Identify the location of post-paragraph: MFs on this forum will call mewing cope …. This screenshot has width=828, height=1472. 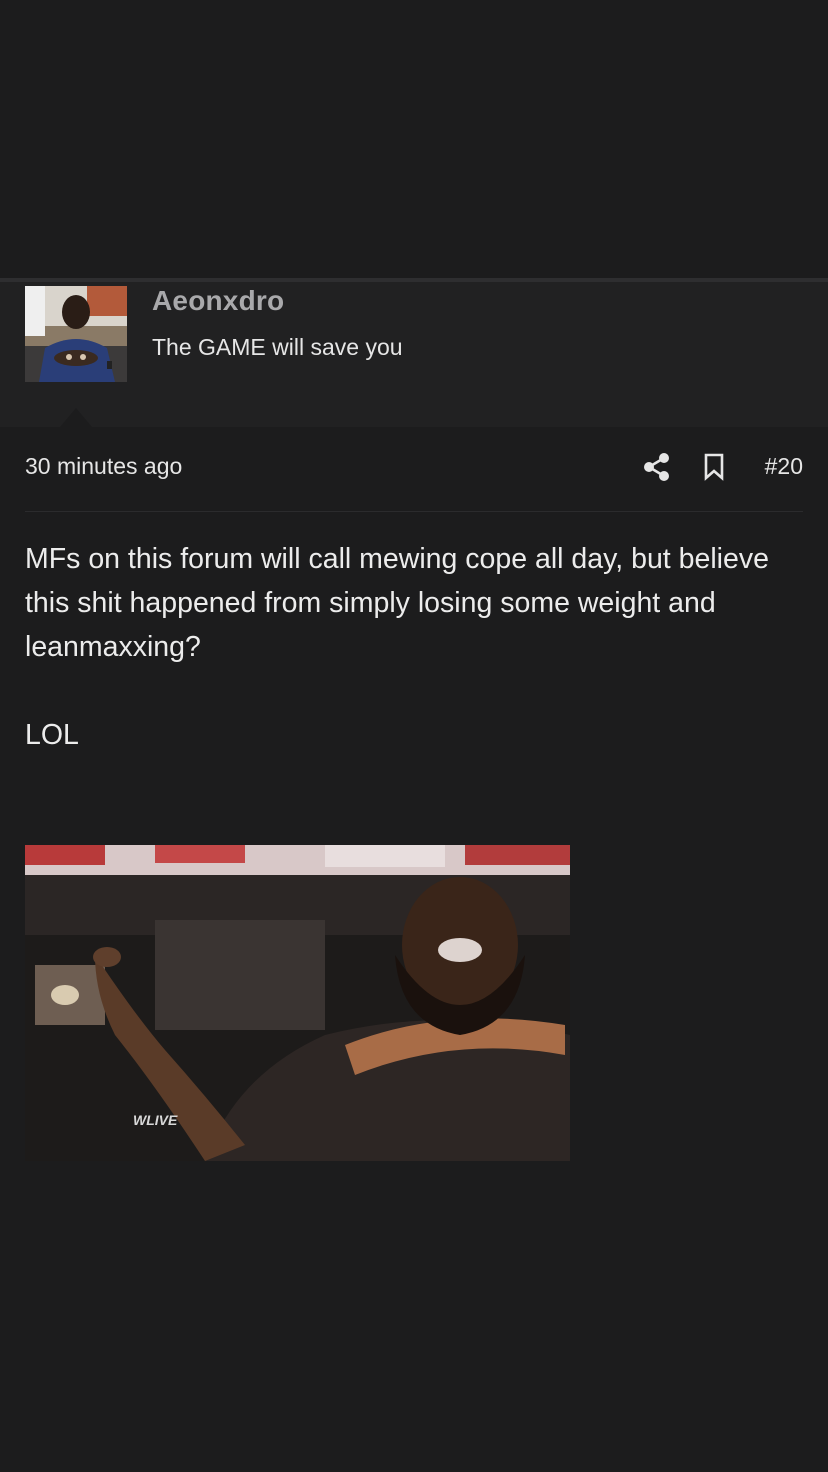
(397, 603).